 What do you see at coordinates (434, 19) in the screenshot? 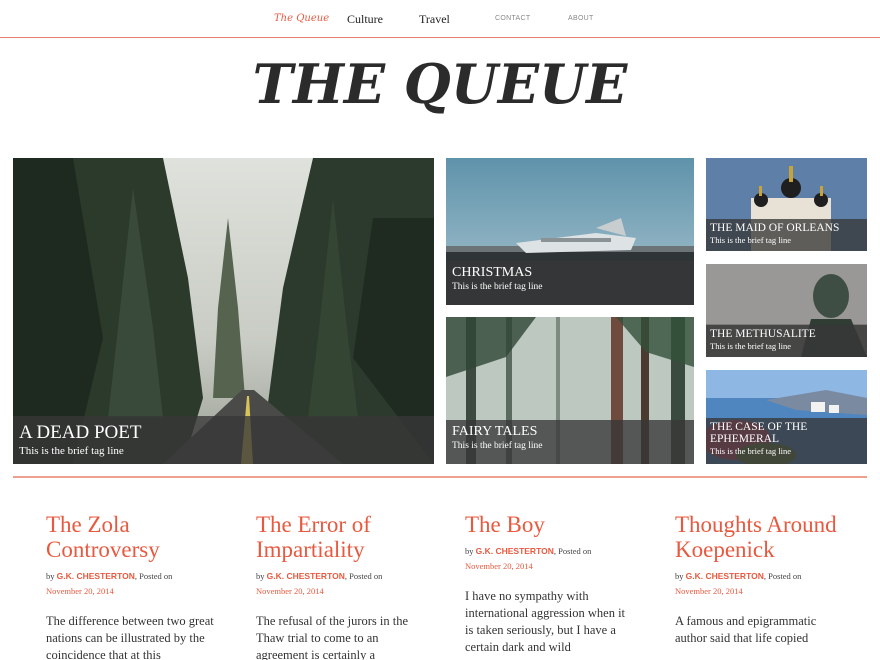
I see `nav-item-travel: Travel` at bounding box center [434, 19].